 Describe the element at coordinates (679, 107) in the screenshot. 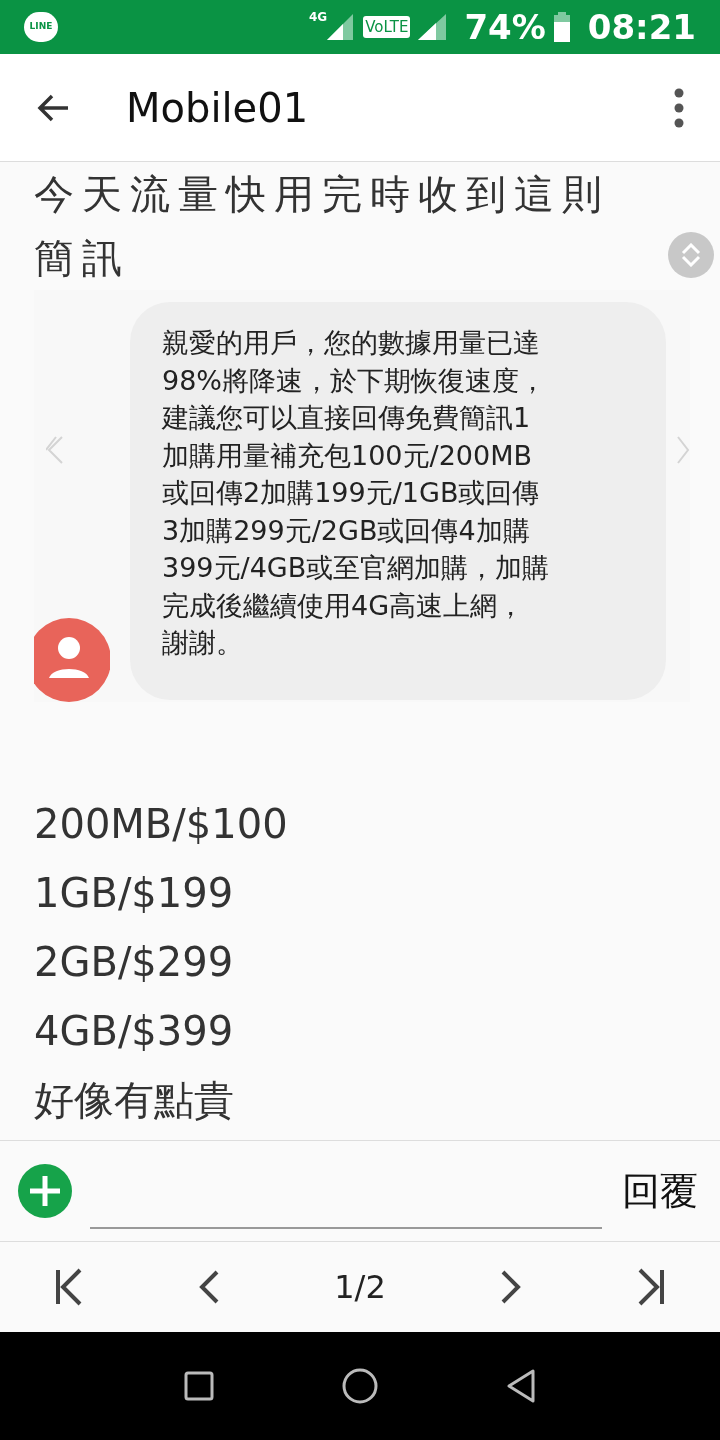

I see `more-icon` at that location.